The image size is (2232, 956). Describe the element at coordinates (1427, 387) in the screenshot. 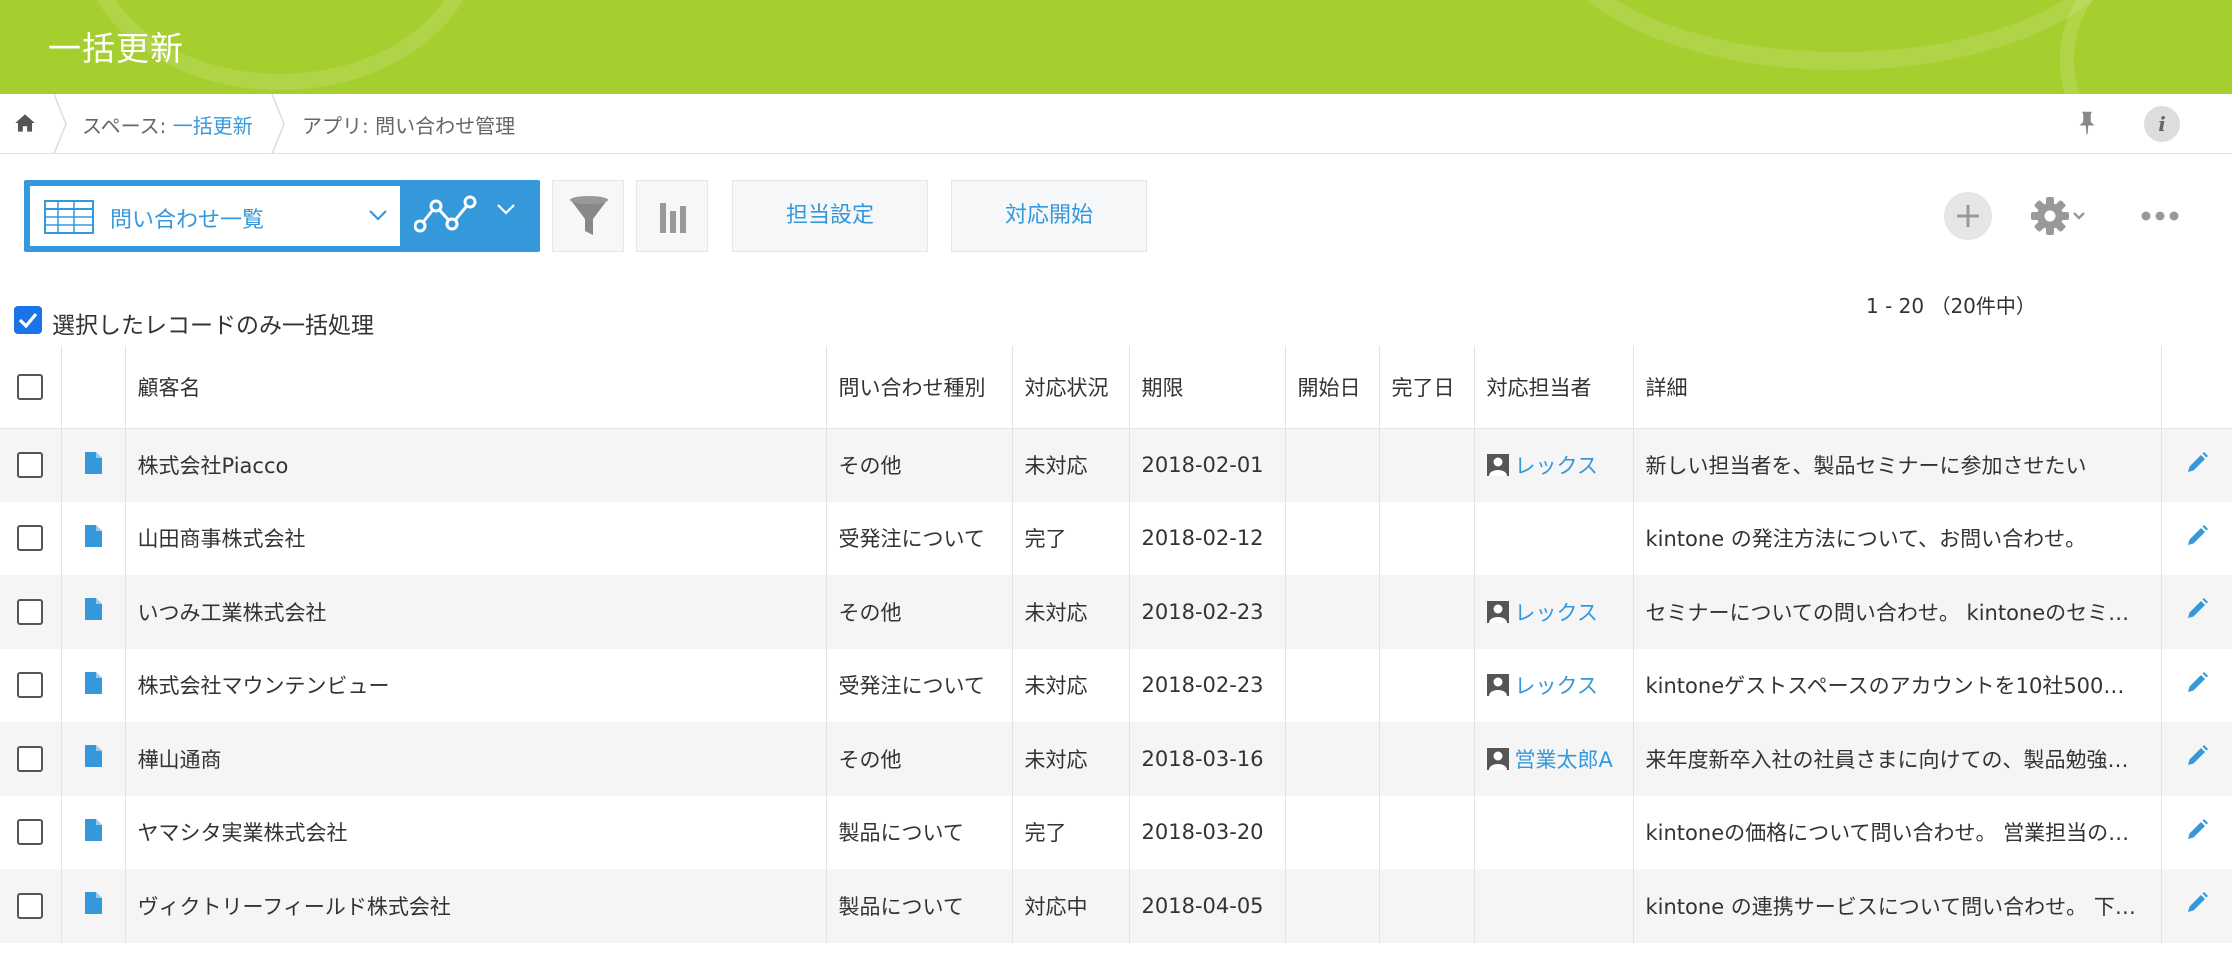

I see `column-header: 完了日` at that location.